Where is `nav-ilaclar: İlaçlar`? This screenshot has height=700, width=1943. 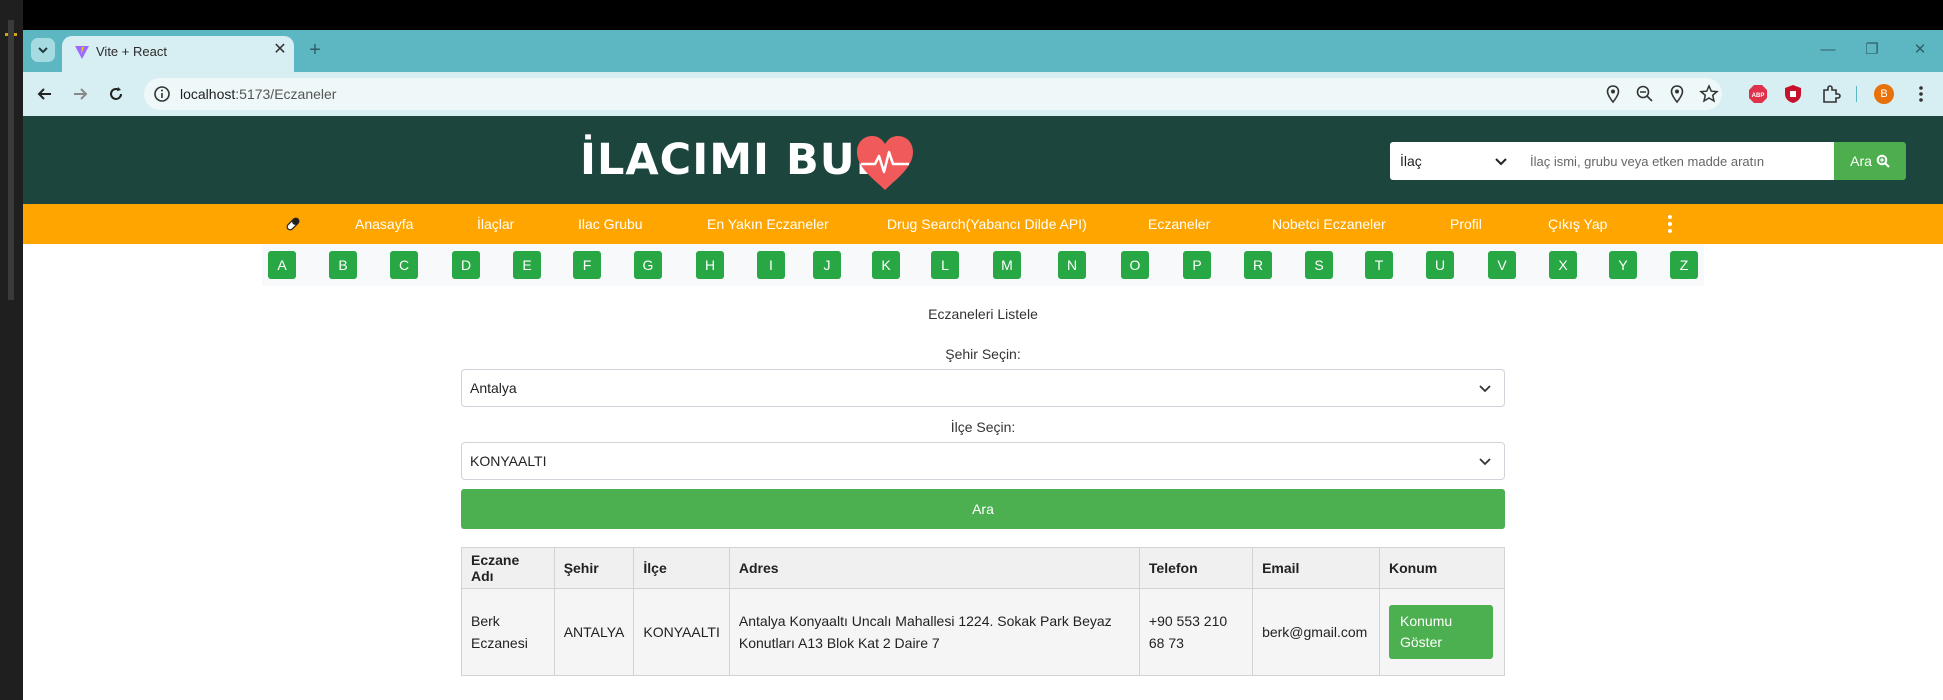
nav-ilaclar: İlaçlar is located at coordinates (495, 224).